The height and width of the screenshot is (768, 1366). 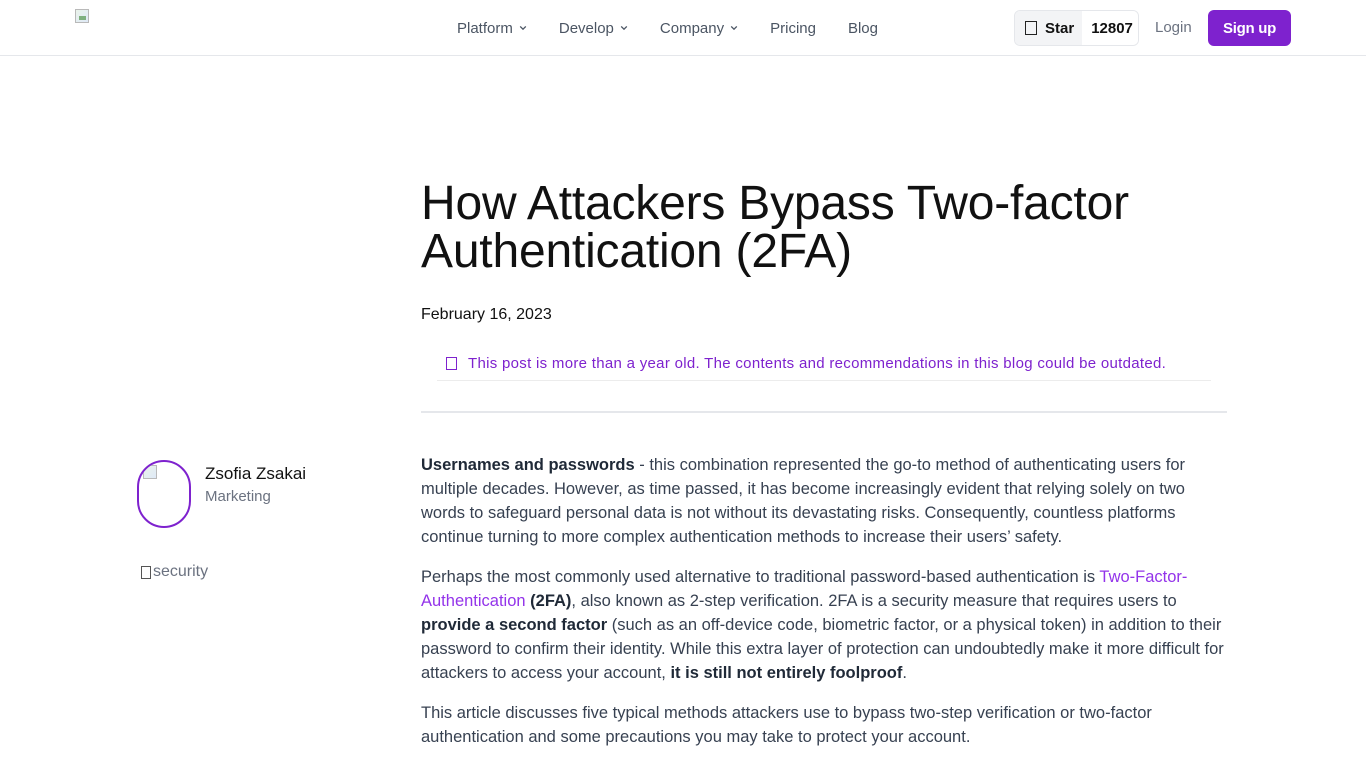 What do you see at coordinates (586, 28) in the screenshot?
I see `nav-develop-label: Develop` at bounding box center [586, 28].